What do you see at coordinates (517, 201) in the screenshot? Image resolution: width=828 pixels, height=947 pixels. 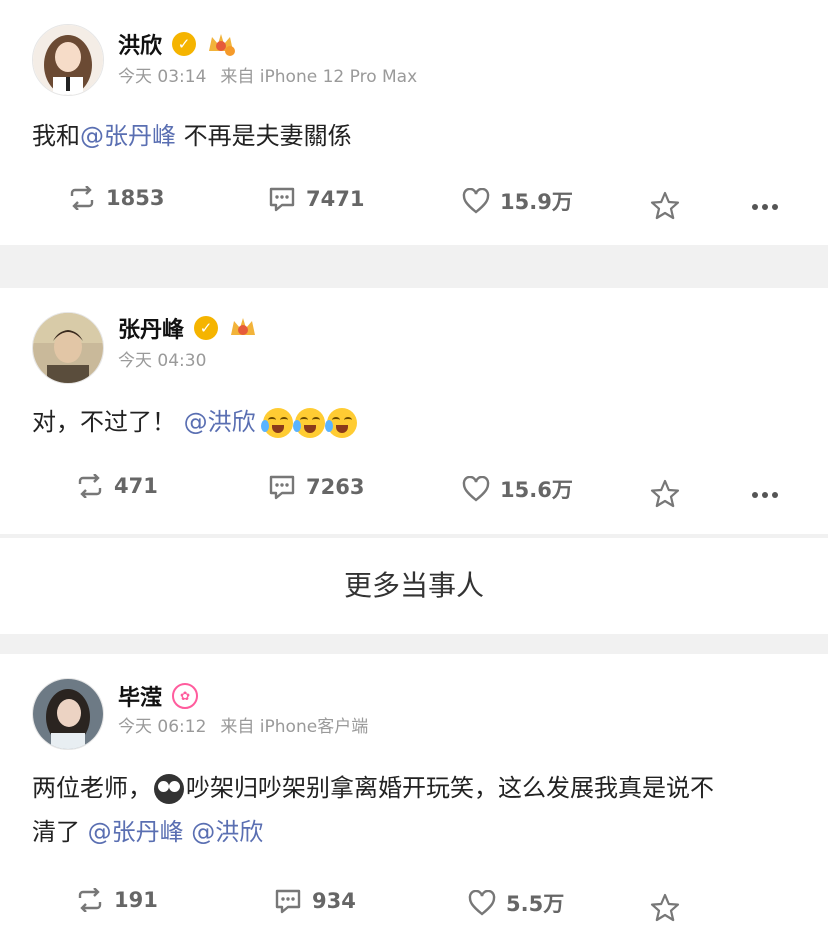 I see `like-button: 15.9万` at bounding box center [517, 201].